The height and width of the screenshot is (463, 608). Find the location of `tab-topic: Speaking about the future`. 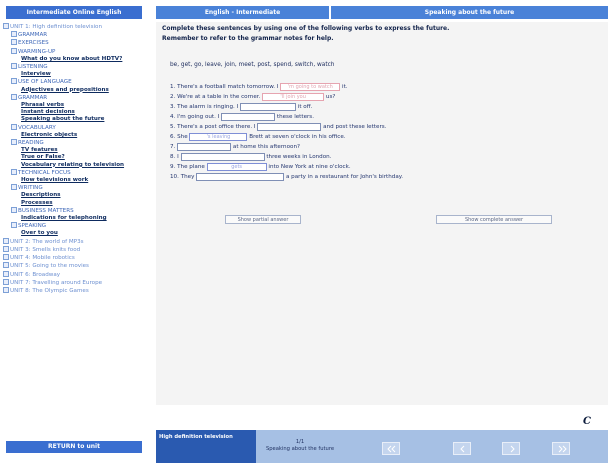

tab-topic: Speaking about the future is located at coordinates (469, 12).